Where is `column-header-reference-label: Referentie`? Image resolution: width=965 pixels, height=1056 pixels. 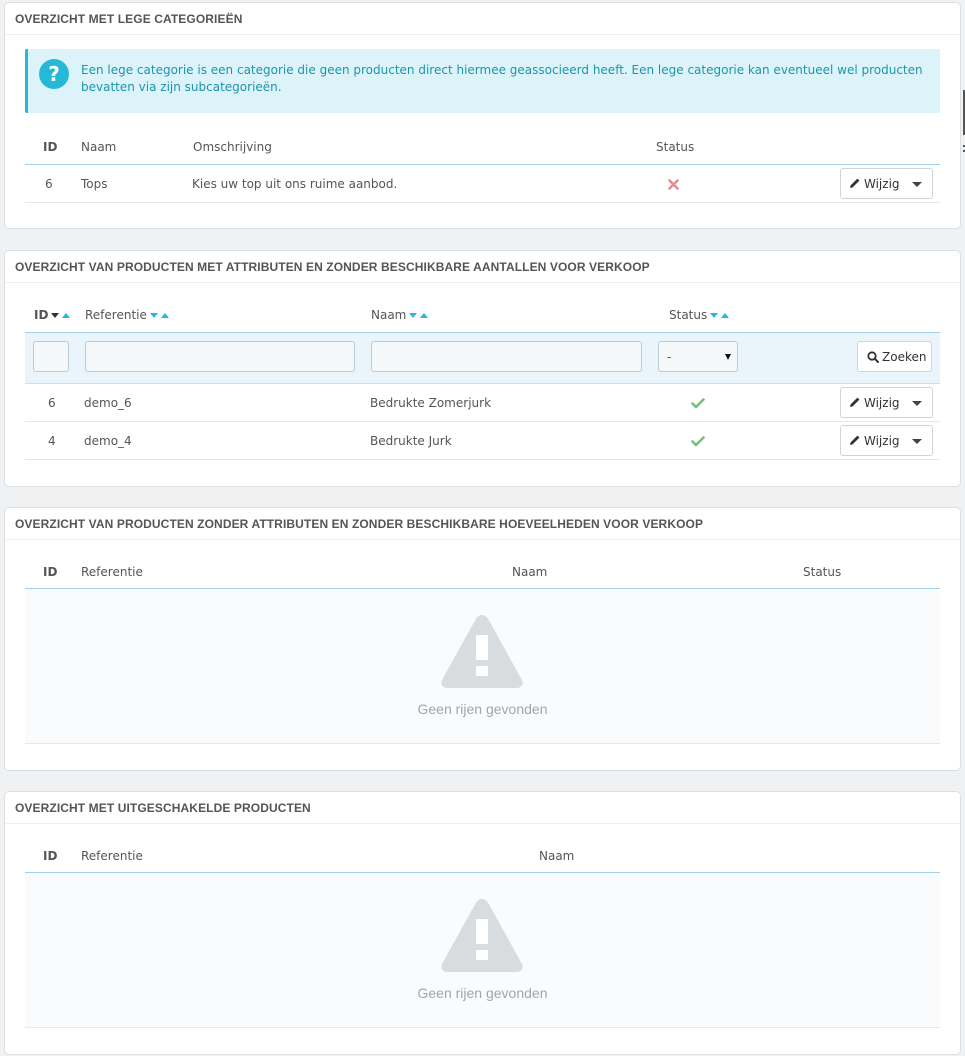 column-header-reference-label: Referentie is located at coordinates (116, 315).